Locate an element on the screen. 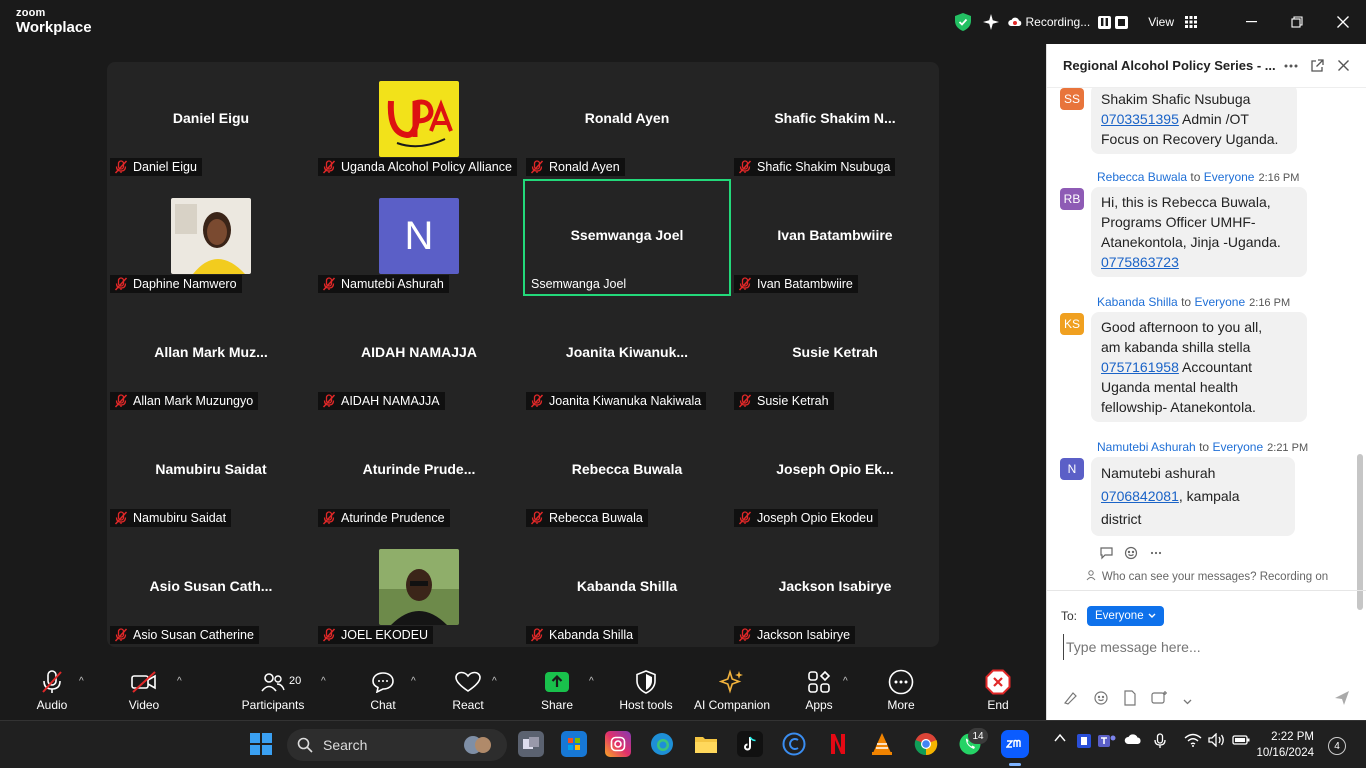 Image resolution: width=1366 pixels, height=768 pixels. participant-label: Aturinde Prudence is located at coordinates (384, 518).